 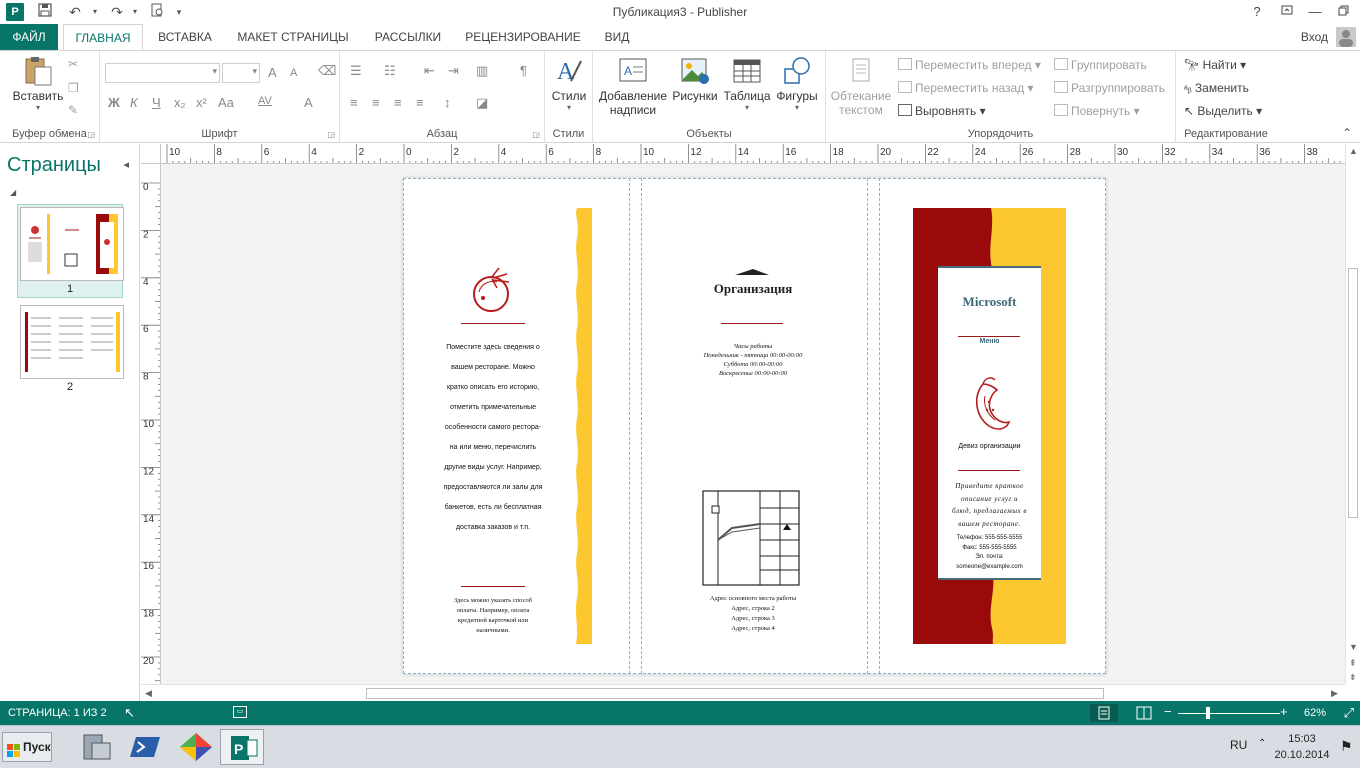 What do you see at coordinates (96, 747) in the screenshot?
I see `server-manager-icon` at bounding box center [96, 747].